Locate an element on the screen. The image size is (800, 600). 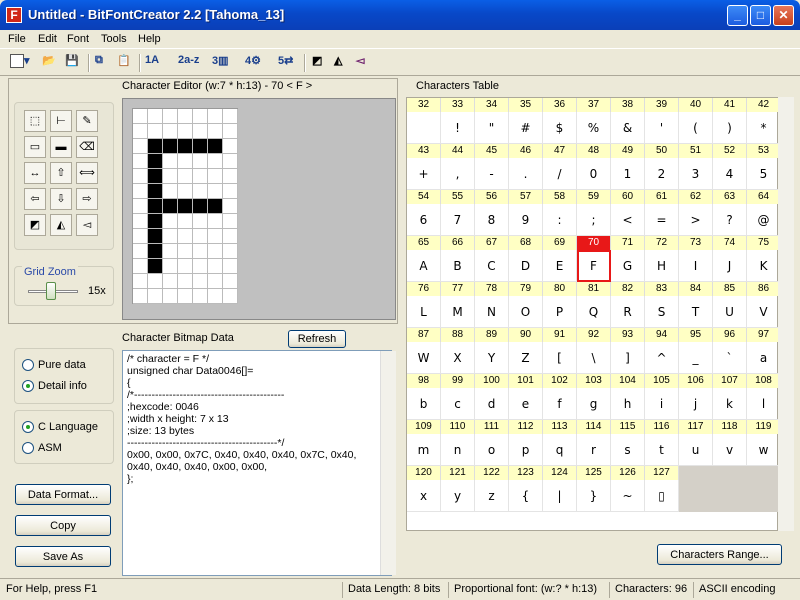
flip-icon: ◅ is located at coordinates (87, 225).